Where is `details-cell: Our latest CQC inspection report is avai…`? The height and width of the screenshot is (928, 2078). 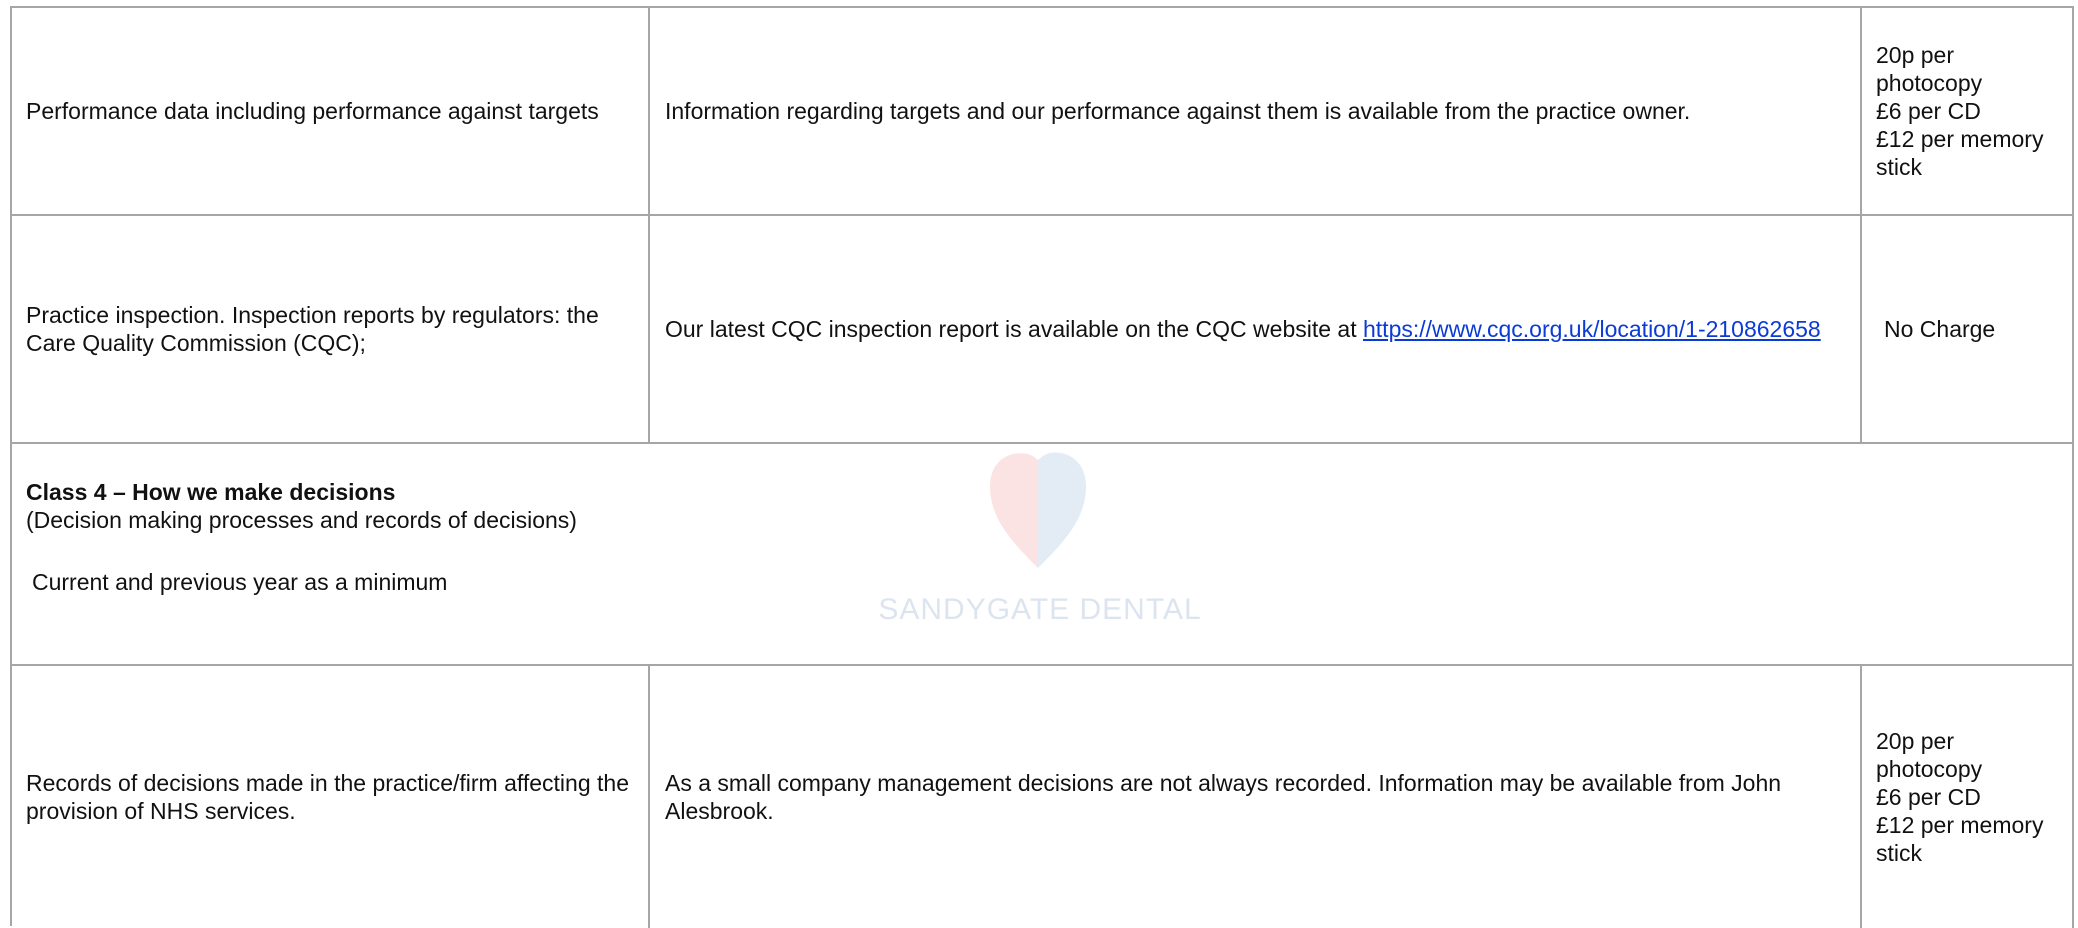
details-cell: Our latest CQC inspection report is avai… is located at coordinates (1256, 329).